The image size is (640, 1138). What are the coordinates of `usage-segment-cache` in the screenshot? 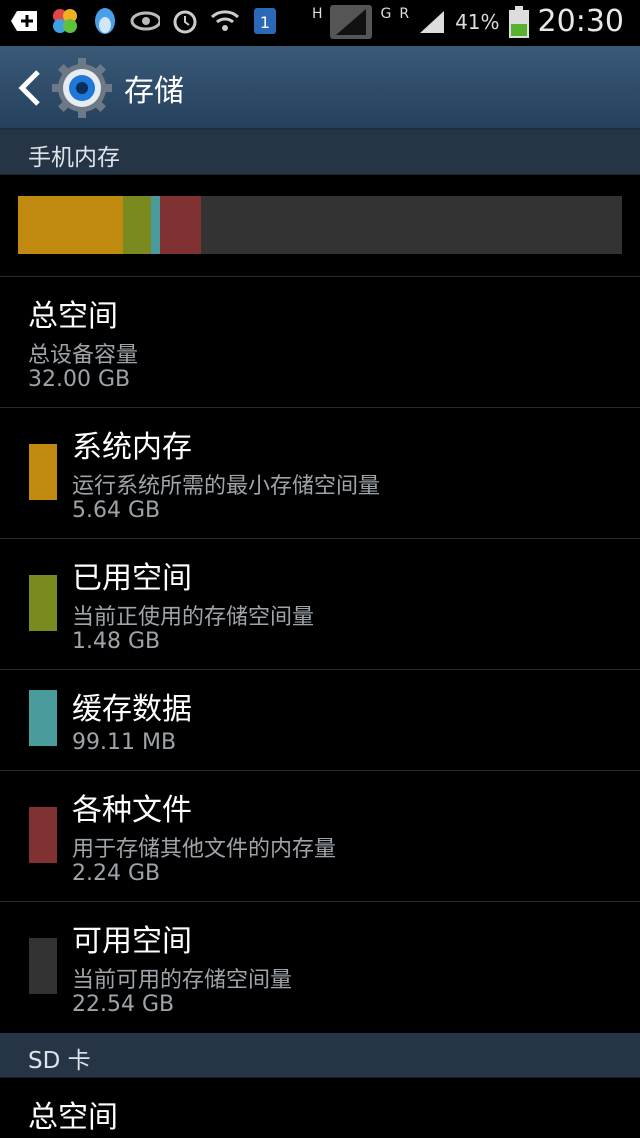 It's located at (155, 225).